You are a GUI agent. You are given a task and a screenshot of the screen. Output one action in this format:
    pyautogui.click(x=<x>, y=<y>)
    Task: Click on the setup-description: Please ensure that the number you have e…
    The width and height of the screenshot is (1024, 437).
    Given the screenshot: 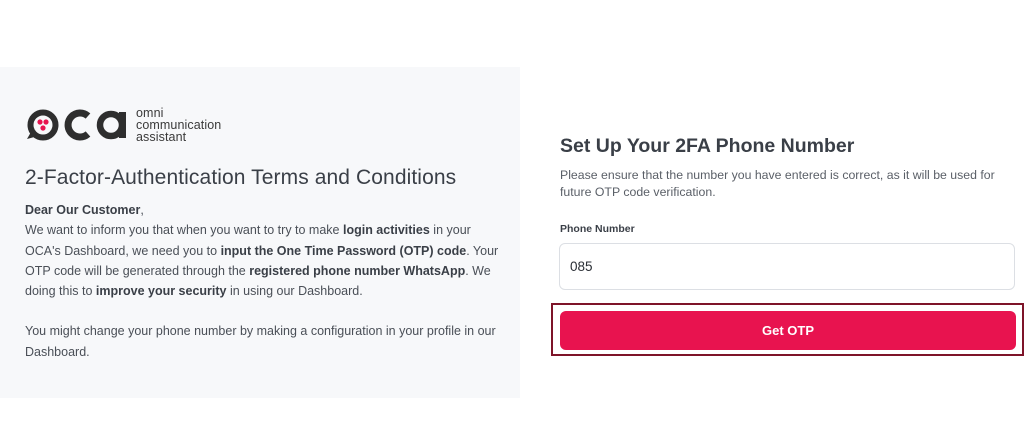 What is the action you would take?
    pyautogui.click(x=777, y=183)
    